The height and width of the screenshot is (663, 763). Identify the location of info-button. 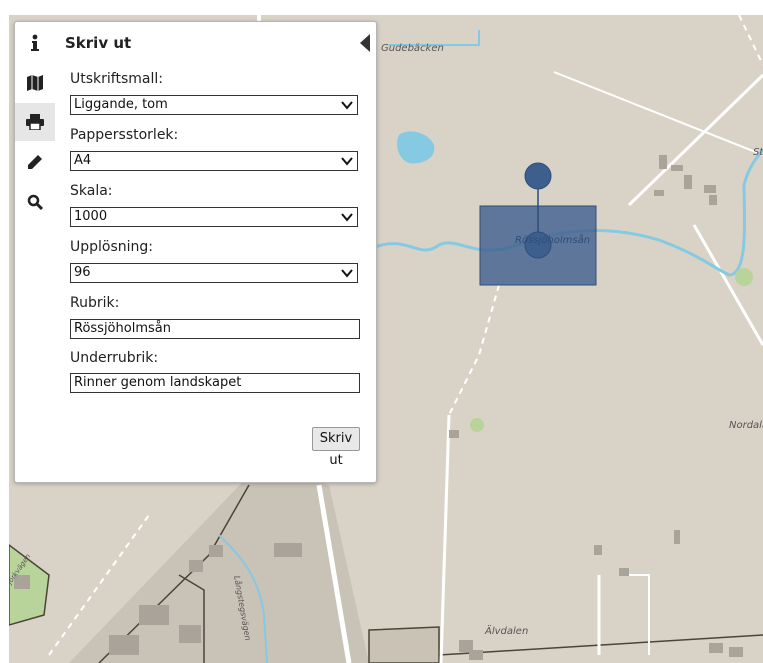
(35, 43).